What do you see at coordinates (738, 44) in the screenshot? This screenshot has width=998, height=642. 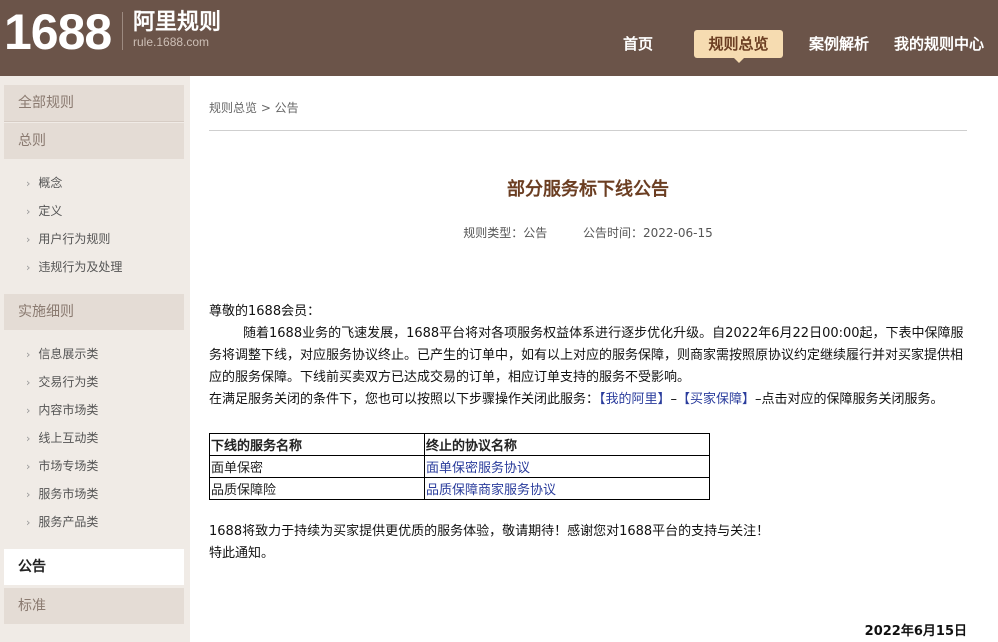 I see `nav-rules-overview: 规则总览` at bounding box center [738, 44].